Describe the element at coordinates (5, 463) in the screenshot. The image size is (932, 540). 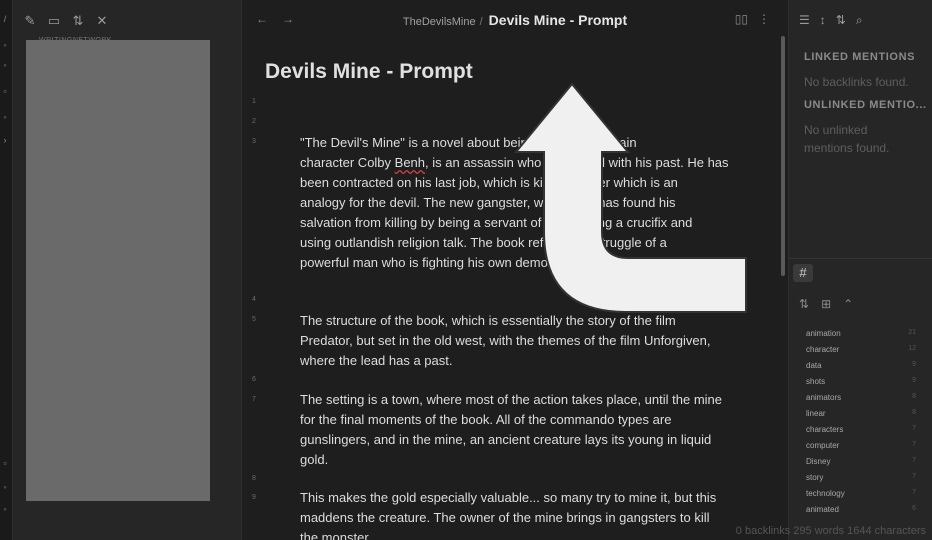
I see `vault-icon: ▫` at that location.